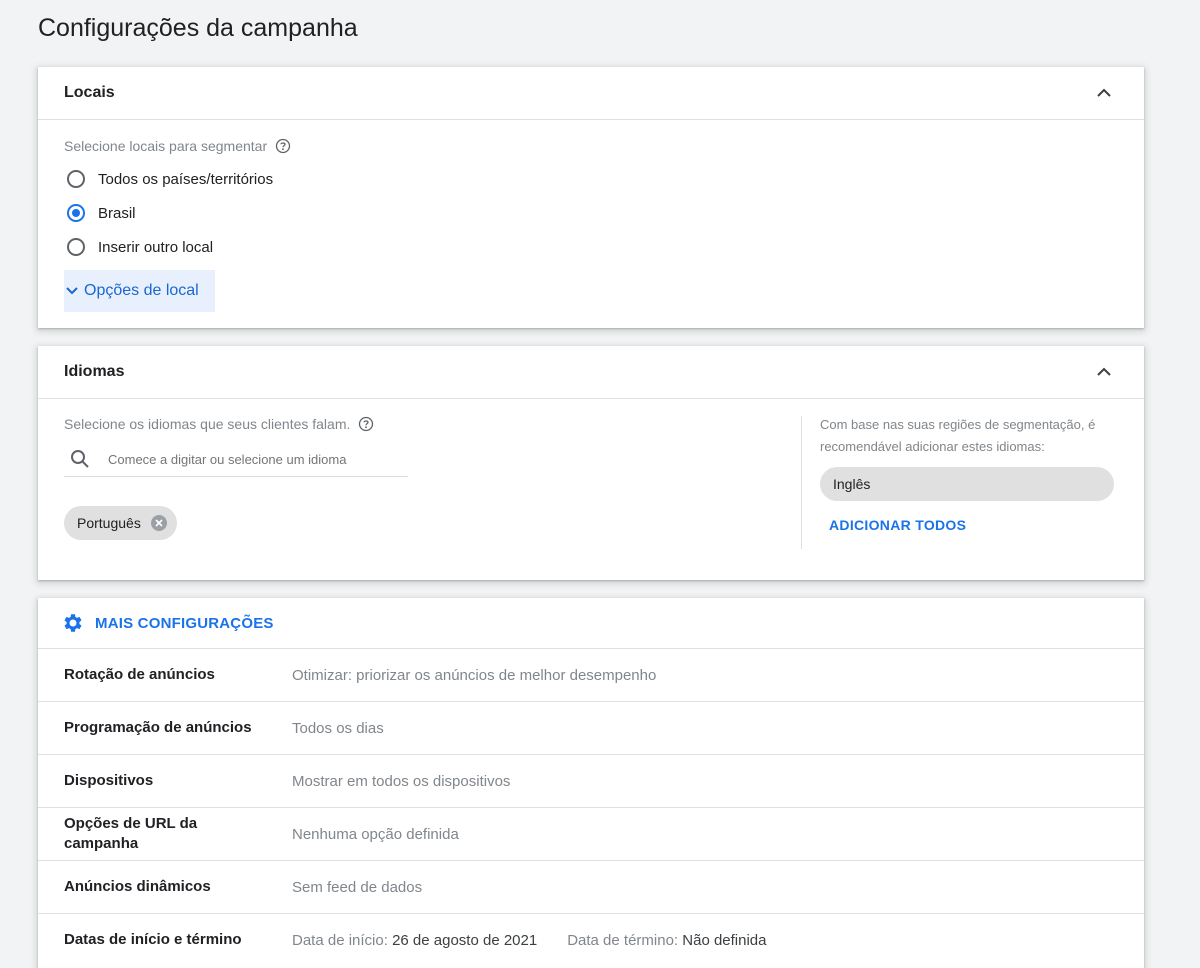  I want to click on language-chip: Português, so click(120, 523).